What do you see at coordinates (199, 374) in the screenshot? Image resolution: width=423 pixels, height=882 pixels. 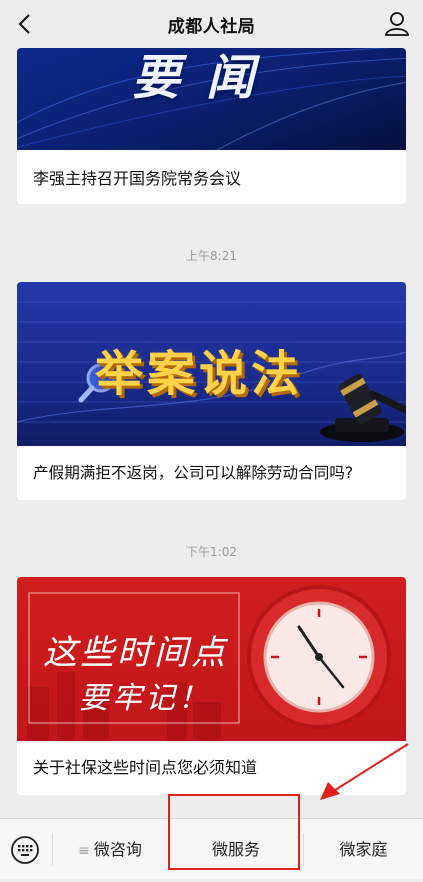 I see `banner-headline: 举案说法` at bounding box center [199, 374].